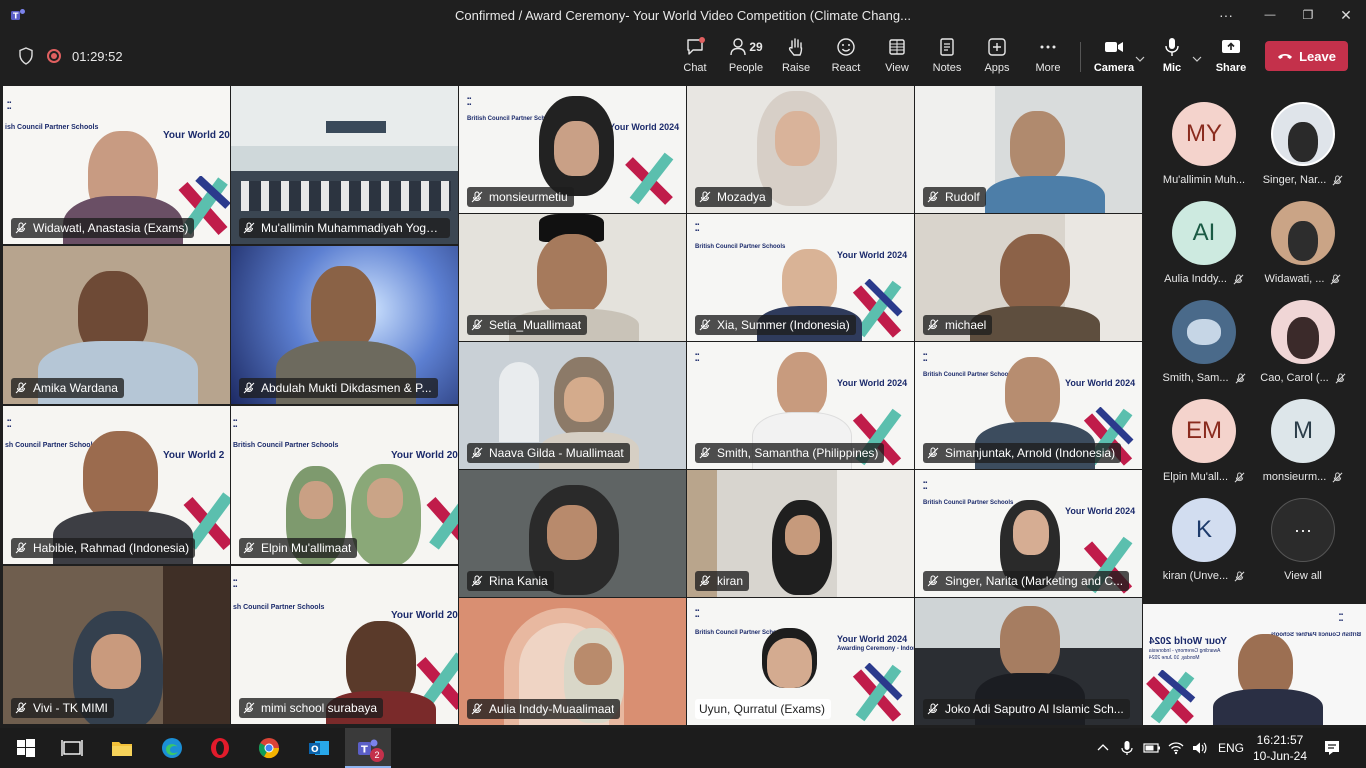 This screenshot has height=768, width=1366. I want to click on mic-button: Mic, so click(1172, 57).